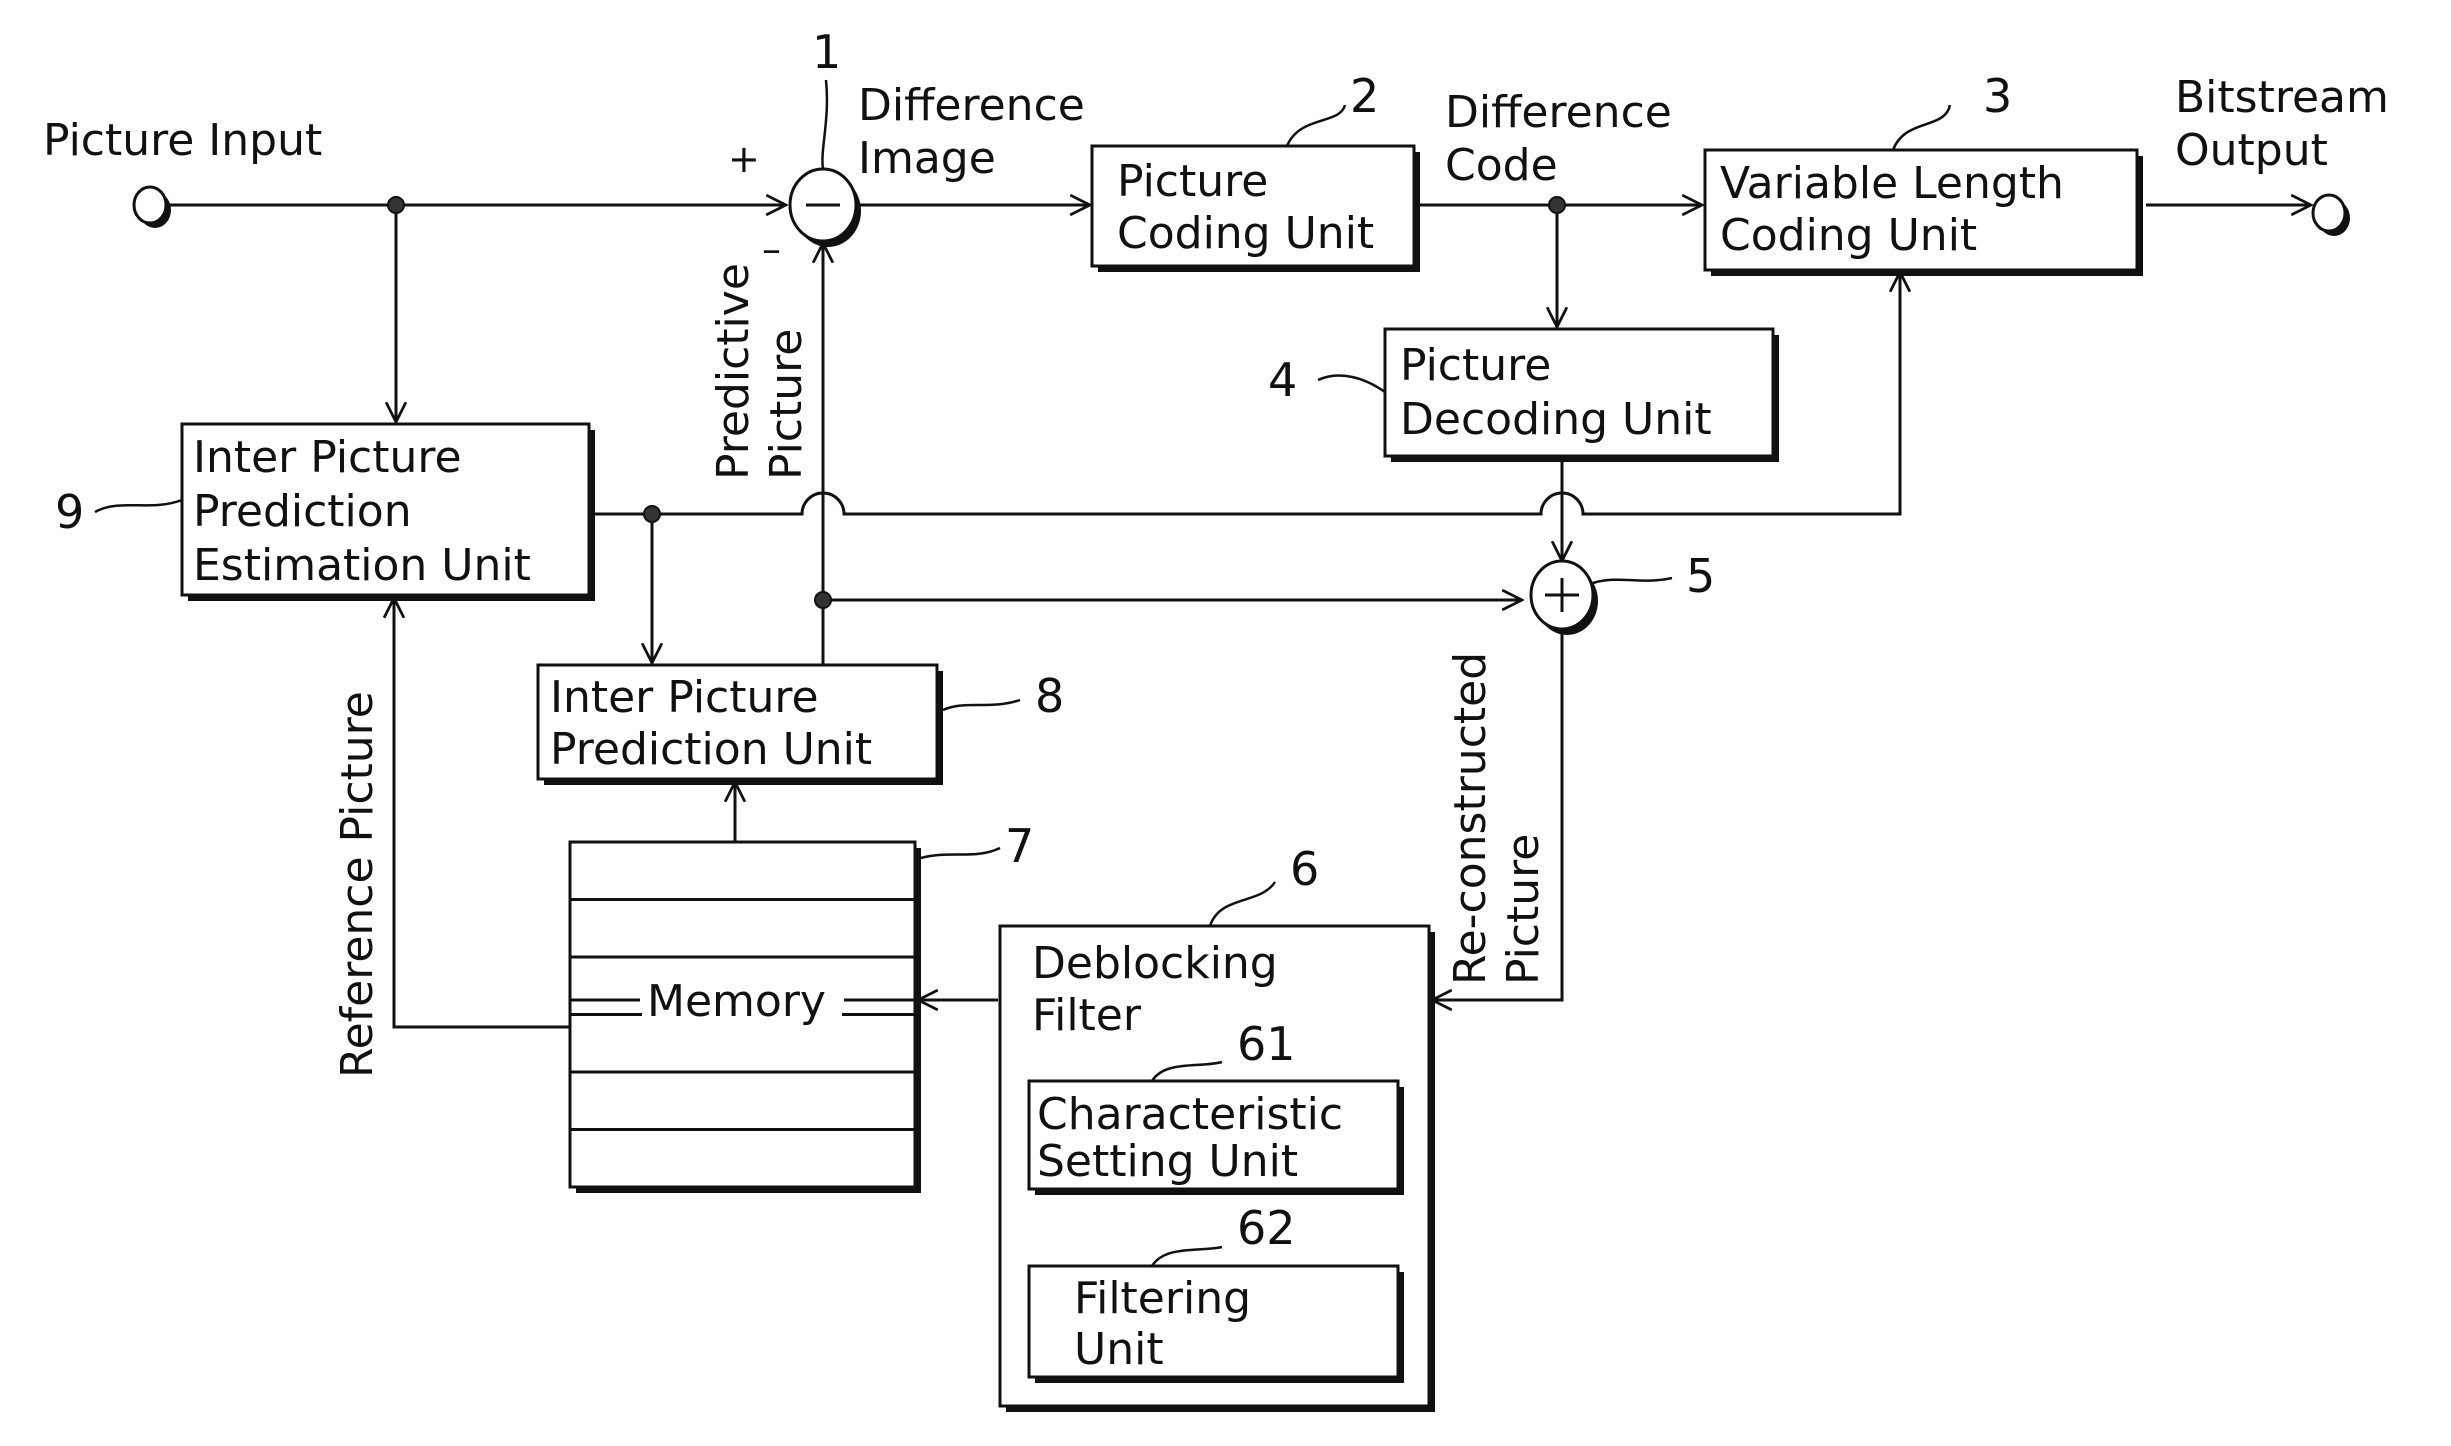 The width and height of the screenshot is (2451, 1446). What do you see at coordinates (396, 205) in the screenshot?
I see `junction-input` at bounding box center [396, 205].